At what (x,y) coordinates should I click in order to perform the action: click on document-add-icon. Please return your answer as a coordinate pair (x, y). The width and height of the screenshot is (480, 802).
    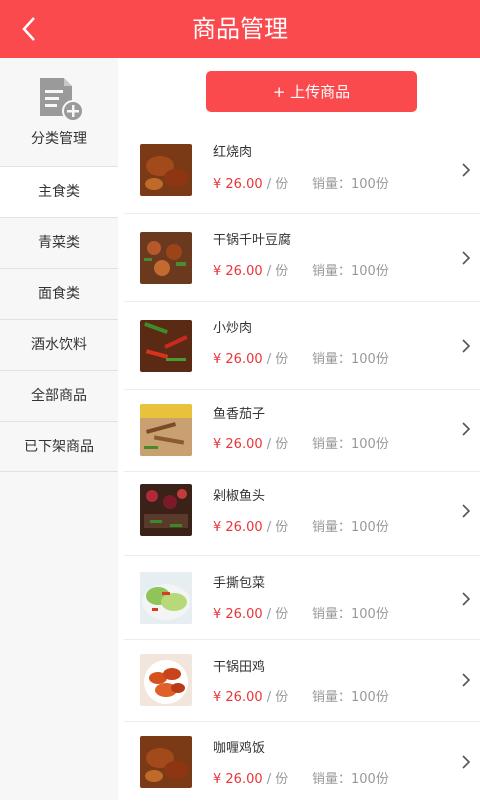
    Looking at the image, I should click on (62, 100).